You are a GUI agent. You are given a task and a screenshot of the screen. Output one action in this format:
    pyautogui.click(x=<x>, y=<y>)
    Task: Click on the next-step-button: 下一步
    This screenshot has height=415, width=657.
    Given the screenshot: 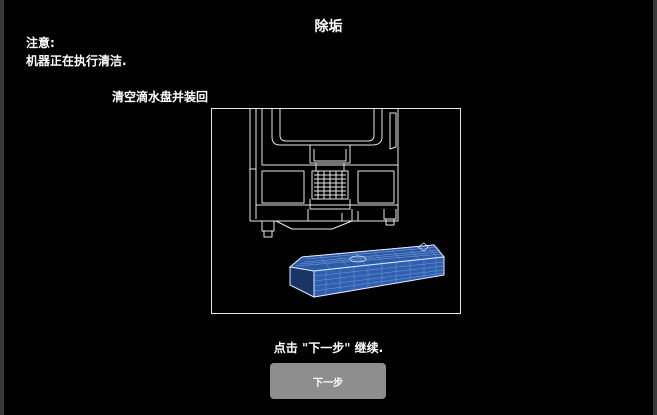 What is the action you would take?
    pyautogui.click(x=328, y=381)
    